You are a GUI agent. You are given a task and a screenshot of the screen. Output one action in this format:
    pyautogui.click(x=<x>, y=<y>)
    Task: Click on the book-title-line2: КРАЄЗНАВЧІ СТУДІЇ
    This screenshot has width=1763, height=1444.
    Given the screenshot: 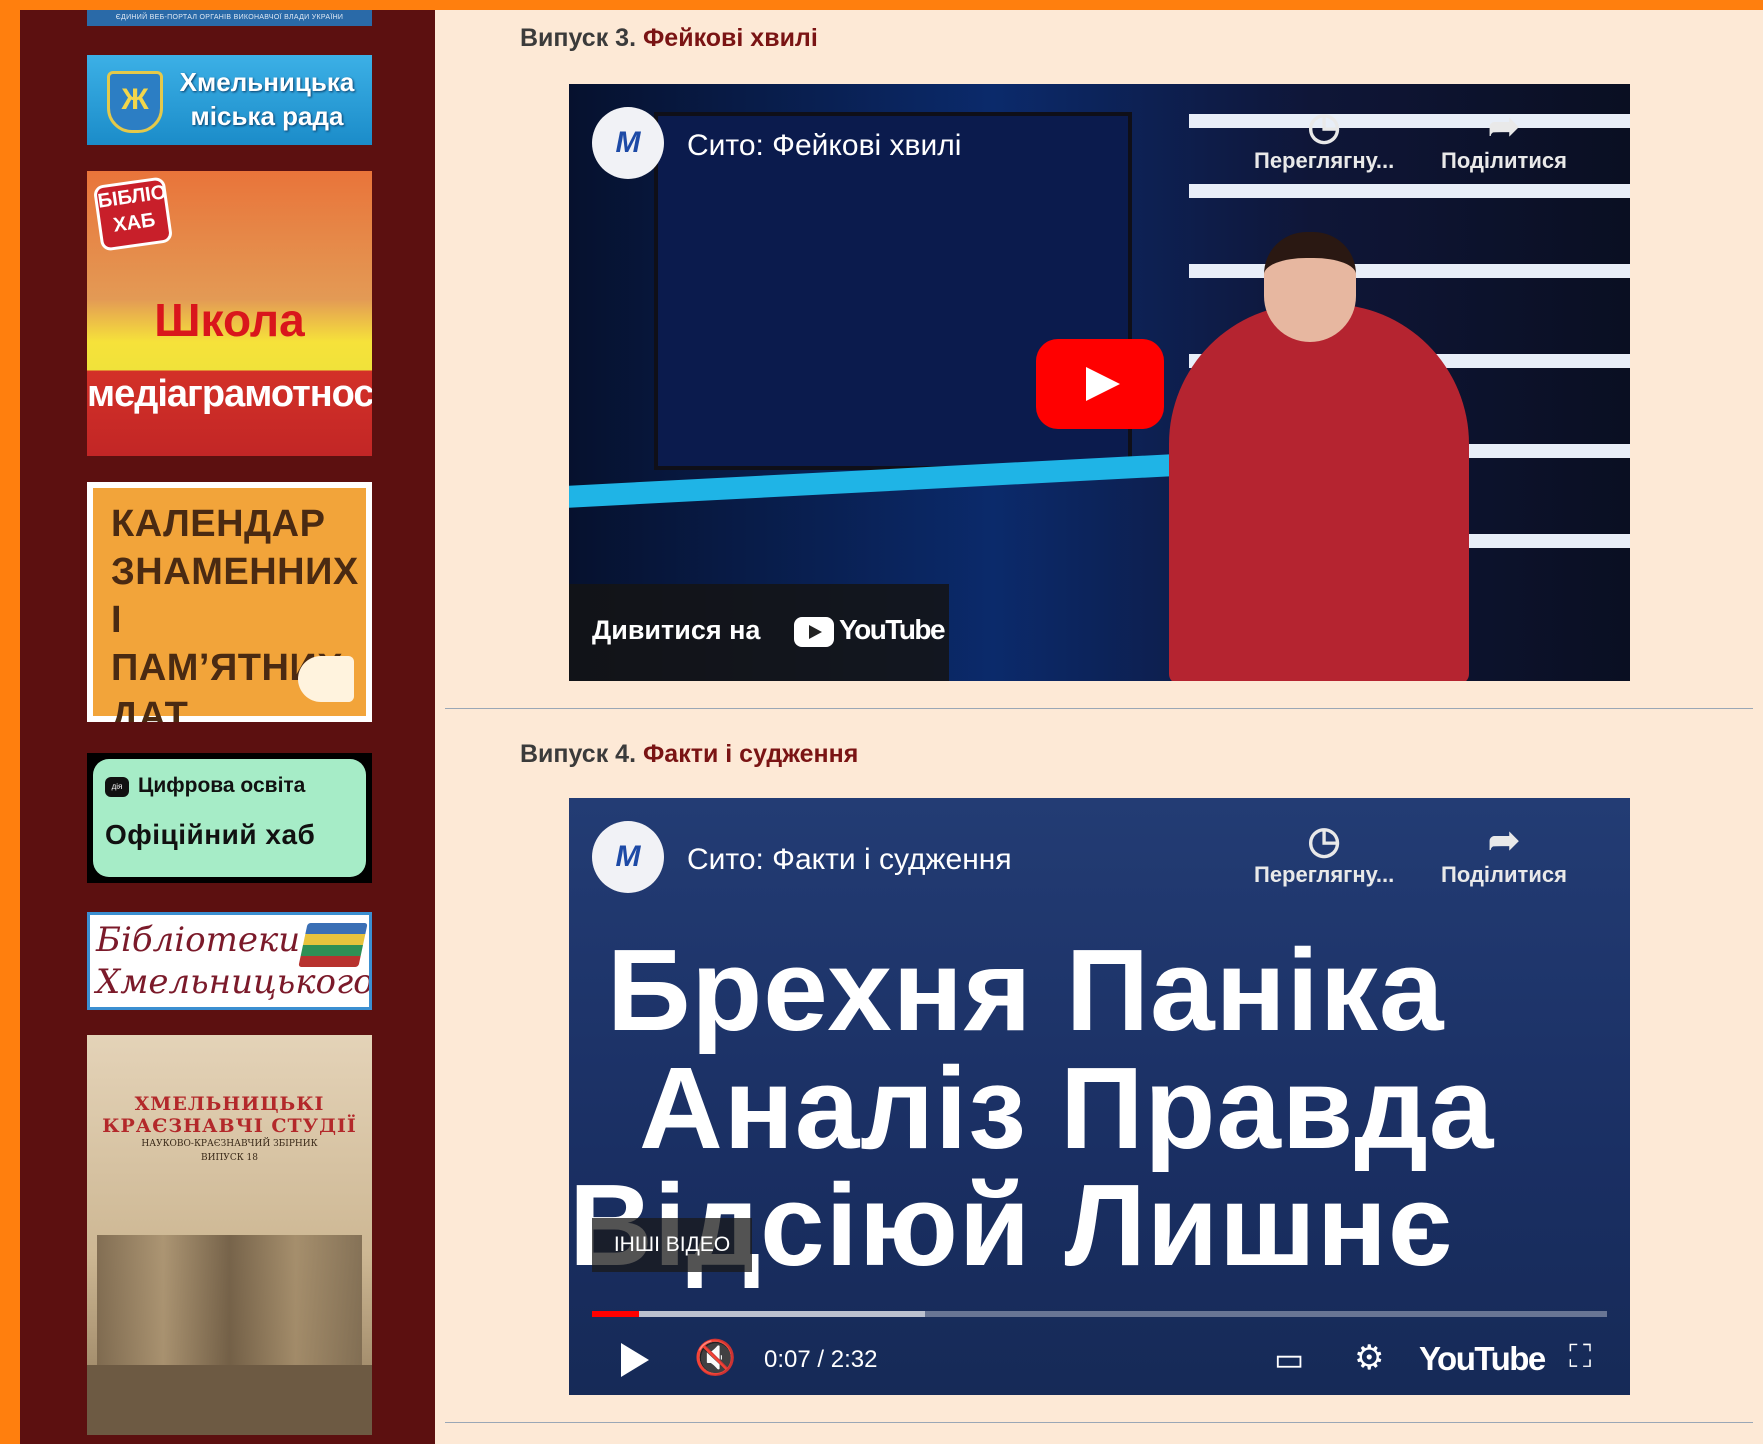 What is the action you would take?
    pyautogui.click(x=229, y=1126)
    